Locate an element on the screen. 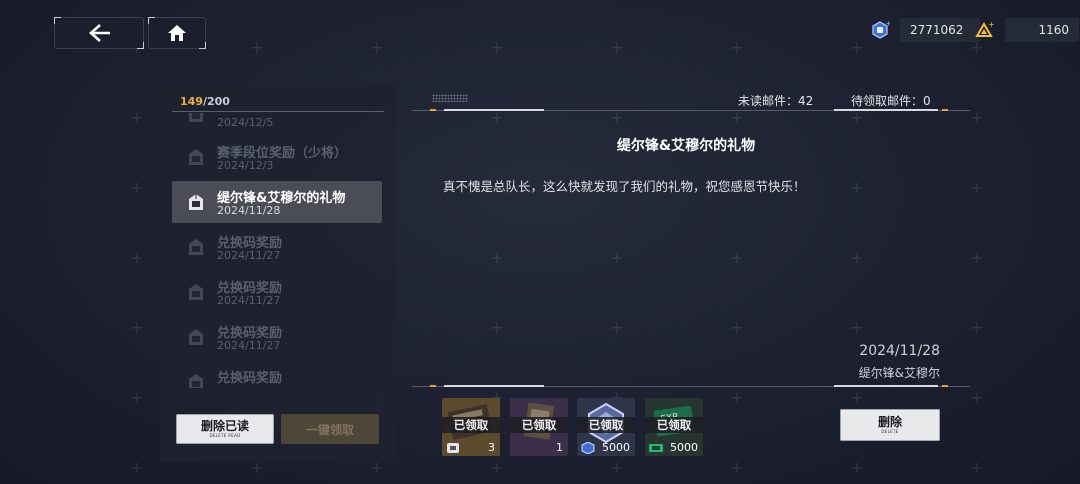 This screenshot has height=484, width=1080. divider is located at coordinates (278, 111).